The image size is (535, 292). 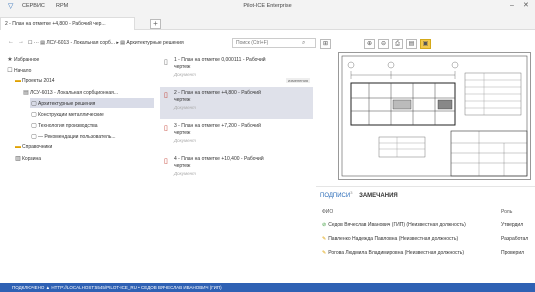 What do you see at coordinates (512, 225) in the screenshot?
I see `signer-role: Утвердил` at bounding box center [512, 225].